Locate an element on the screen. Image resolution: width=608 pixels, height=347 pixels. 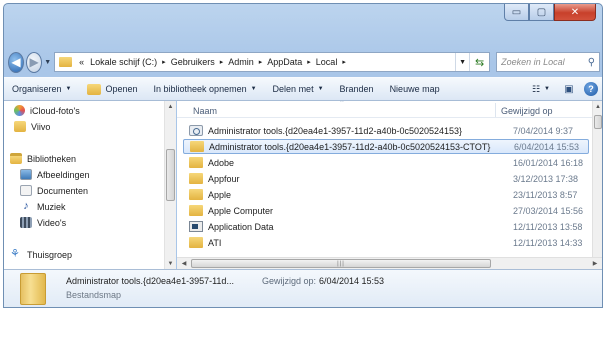
file-row: Apple 23/11/2013 8:57 is located at coordinates (386, 194).